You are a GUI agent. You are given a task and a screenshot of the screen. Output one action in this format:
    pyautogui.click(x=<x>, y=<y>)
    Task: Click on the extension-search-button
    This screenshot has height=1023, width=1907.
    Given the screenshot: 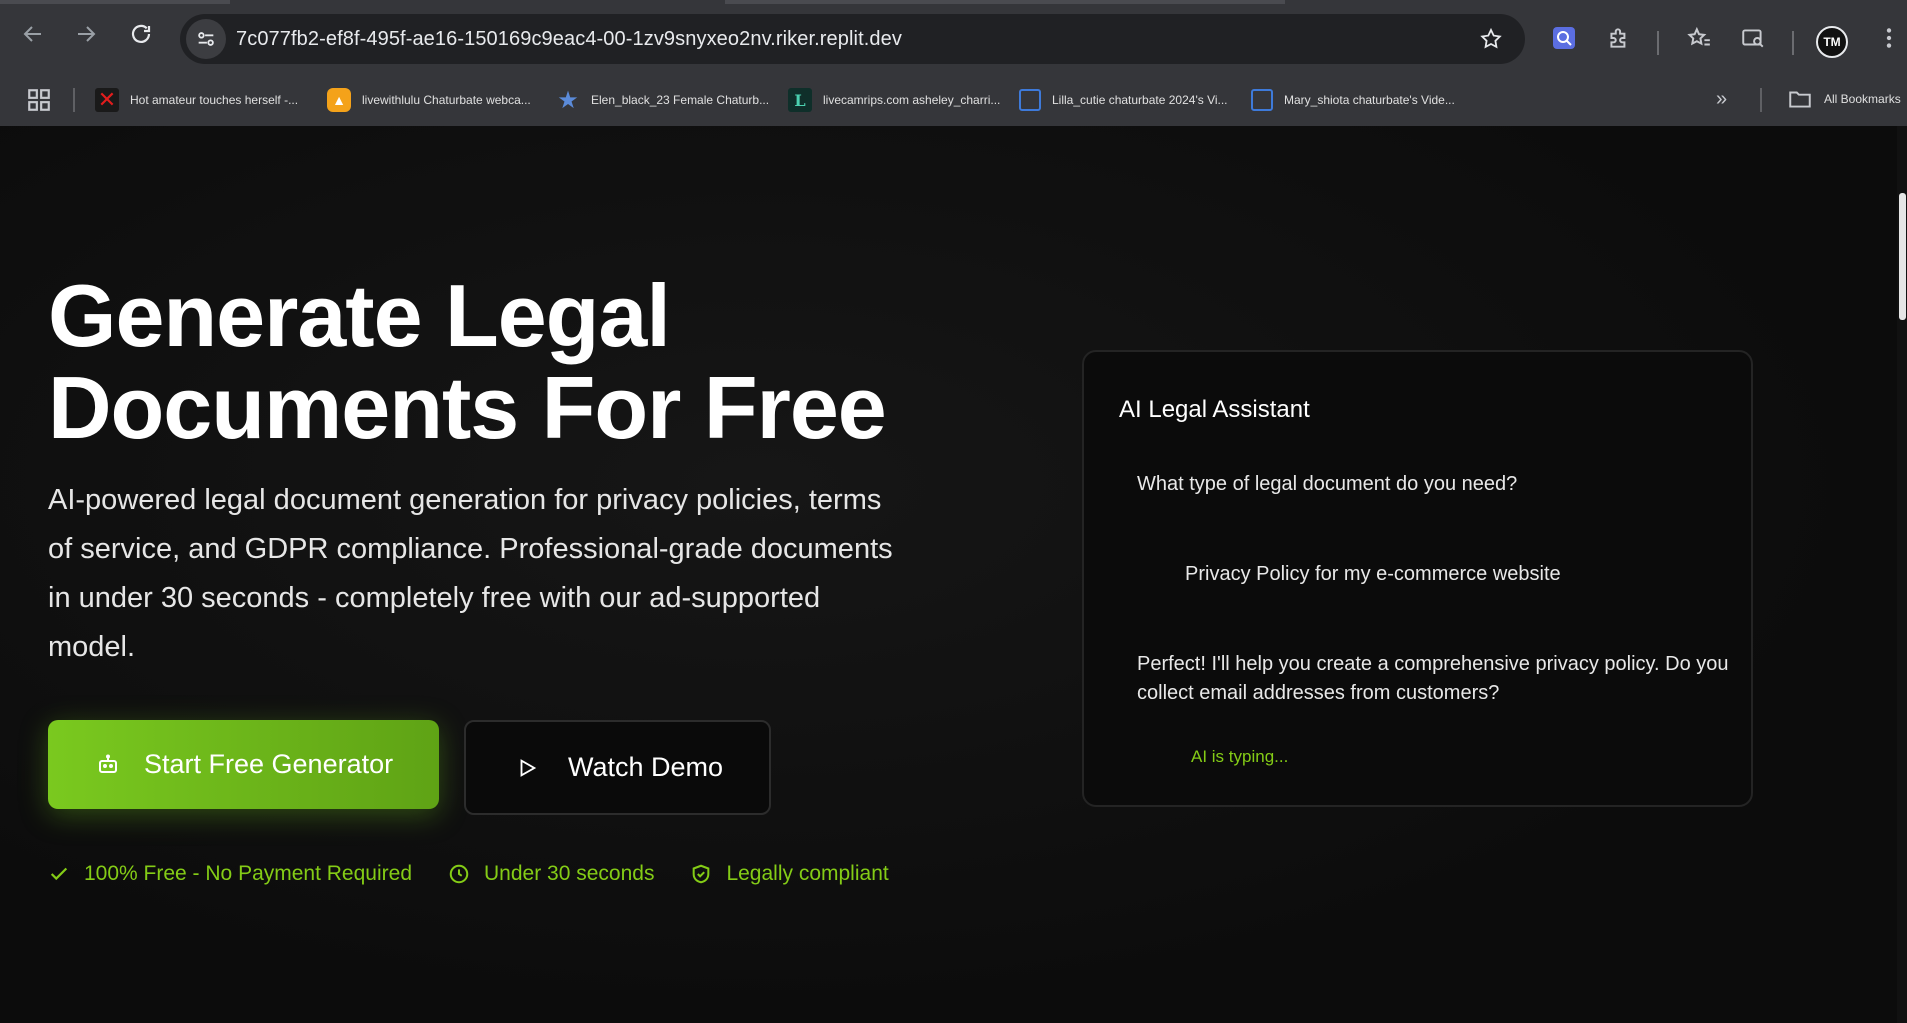 What is the action you would take?
    pyautogui.click(x=1564, y=38)
    